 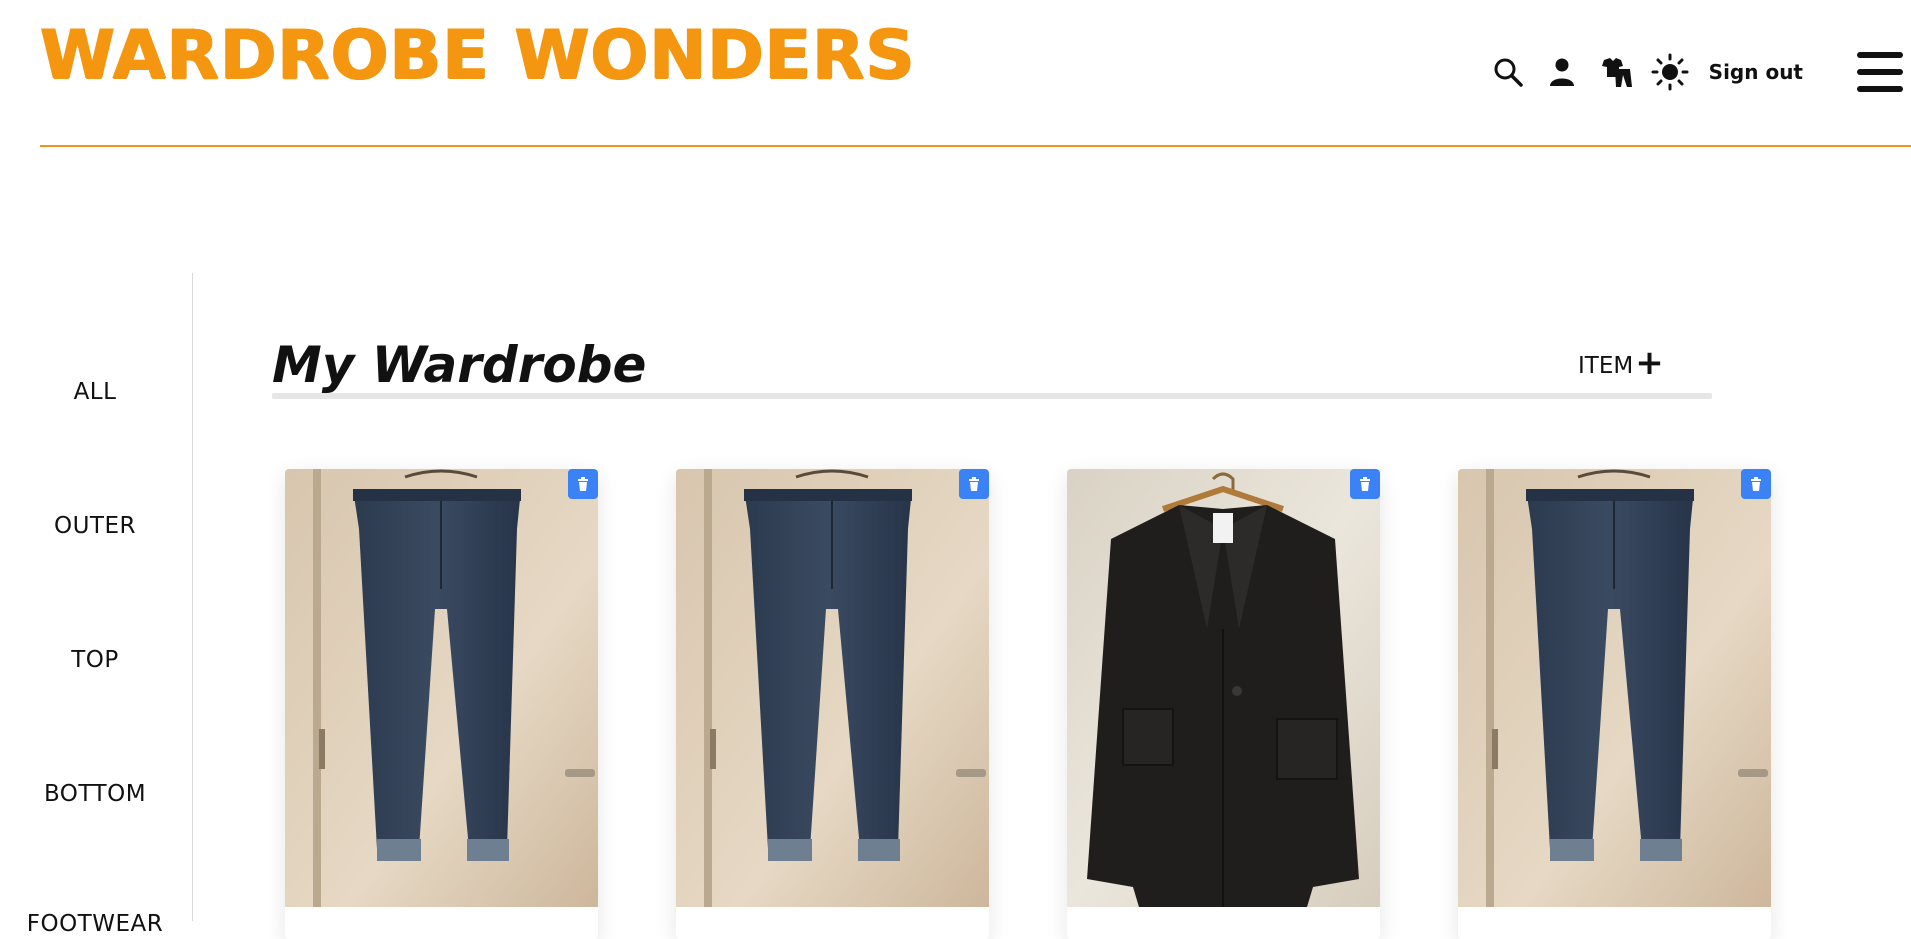 What do you see at coordinates (95, 392) in the screenshot?
I see `sidebar-item-all: ALL` at bounding box center [95, 392].